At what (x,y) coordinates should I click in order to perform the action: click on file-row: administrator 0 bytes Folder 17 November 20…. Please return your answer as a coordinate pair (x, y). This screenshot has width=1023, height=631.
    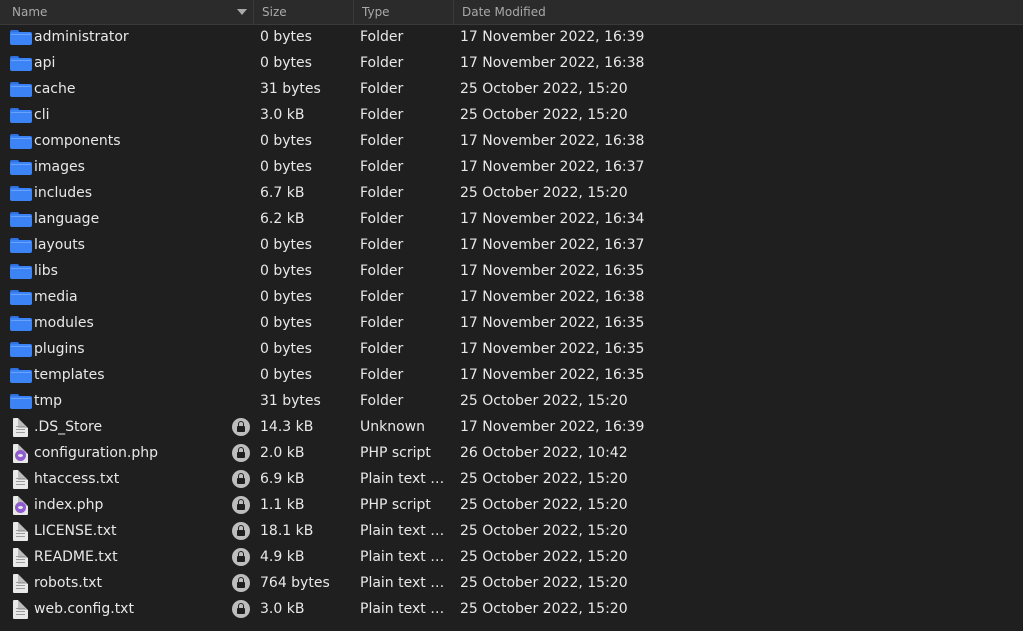
    Looking at the image, I should click on (511, 37).